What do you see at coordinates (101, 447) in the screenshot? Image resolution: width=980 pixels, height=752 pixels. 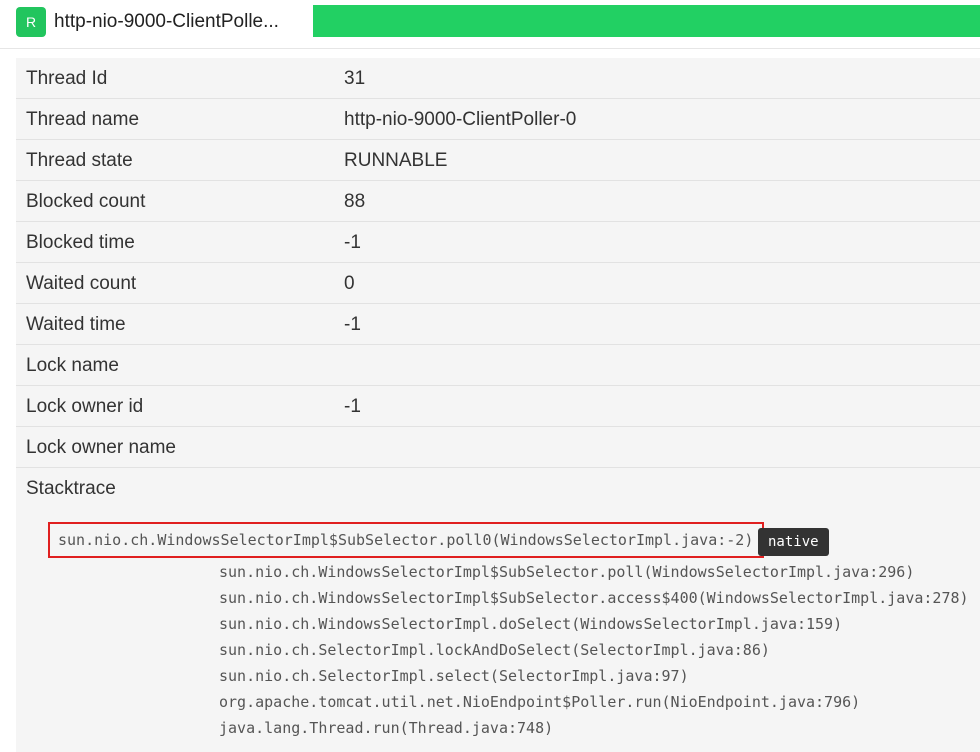 I see `detail-label: Lock owner name` at bounding box center [101, 447].